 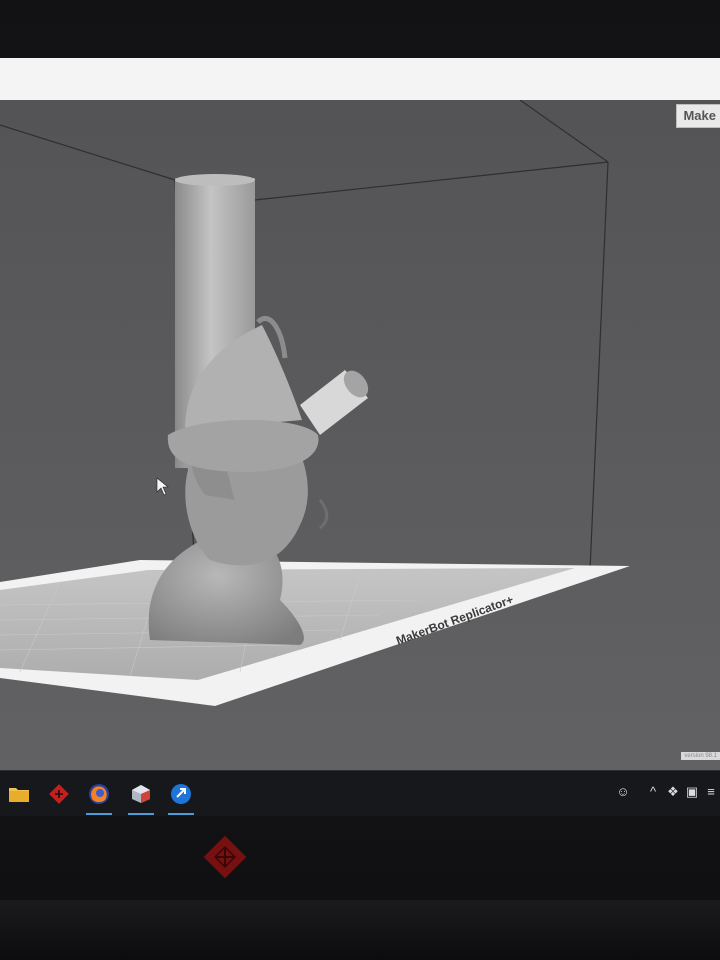 I want to click on dropbox-icon: ❖, so click(x=673, y=792).